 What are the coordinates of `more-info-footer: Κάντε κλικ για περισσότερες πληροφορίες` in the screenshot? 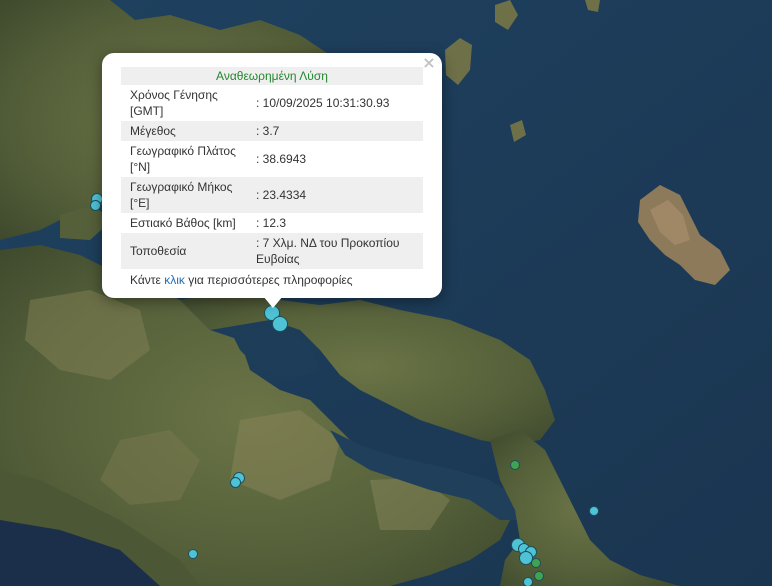 It's located at (272, 279).